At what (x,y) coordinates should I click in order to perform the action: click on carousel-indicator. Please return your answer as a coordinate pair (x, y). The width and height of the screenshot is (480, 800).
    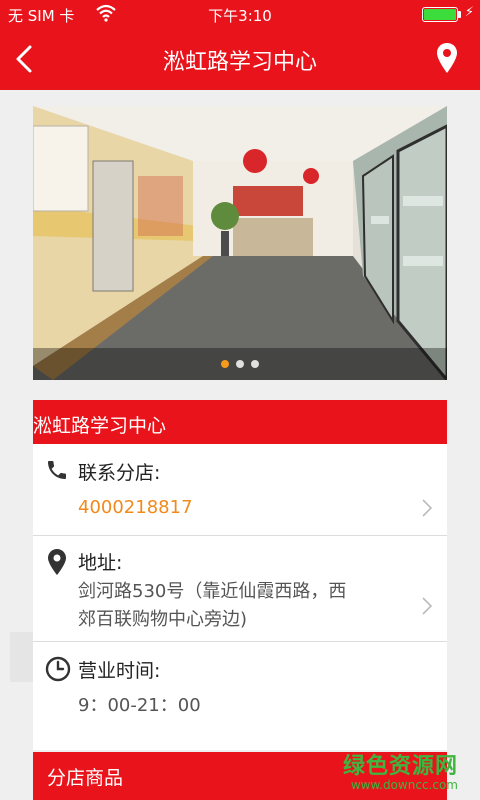
    Looking at the image, I should click on (240, 364).